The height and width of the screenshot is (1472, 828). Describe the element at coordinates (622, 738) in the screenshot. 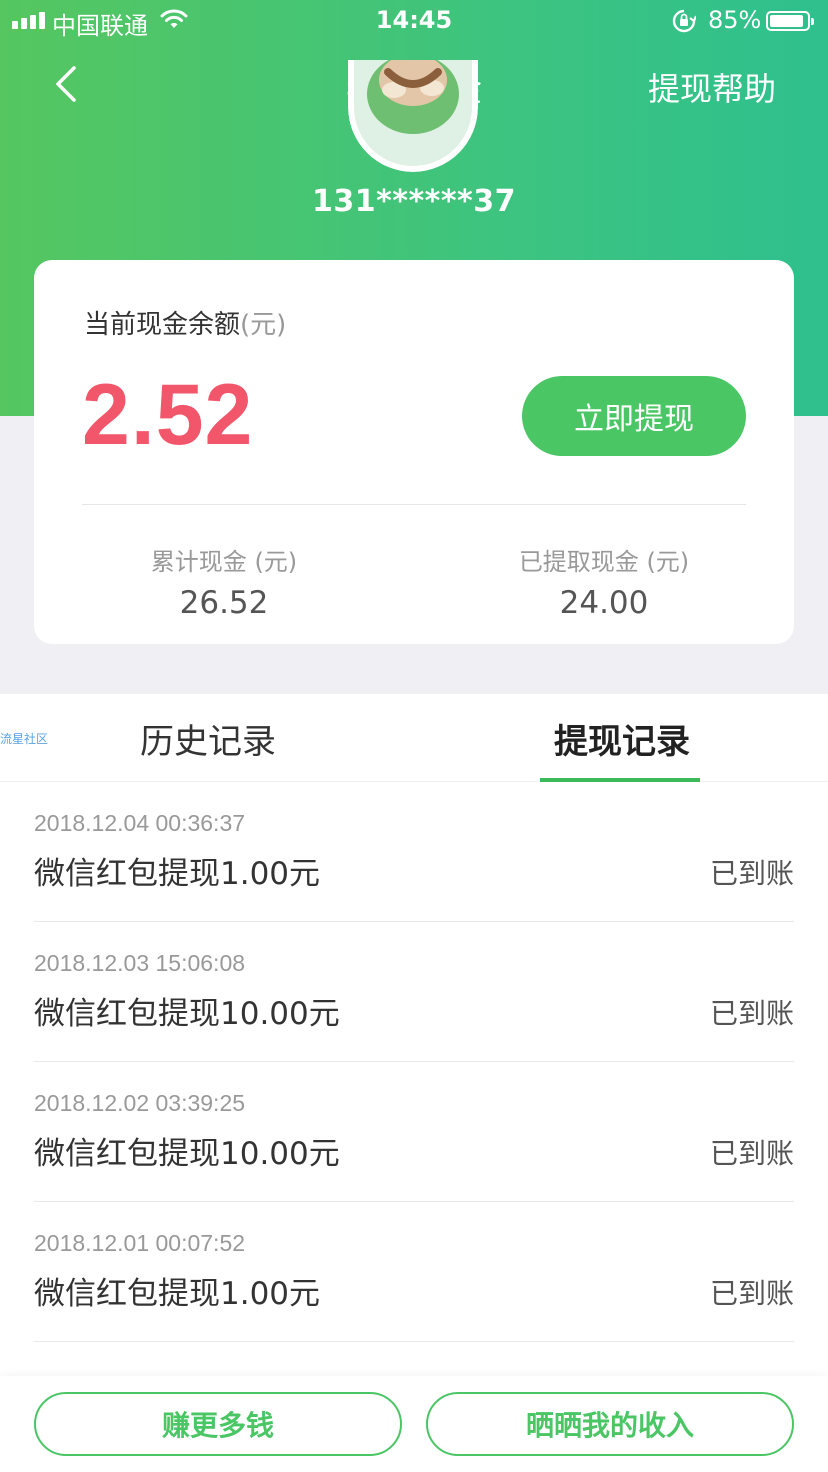

I see `tab-withdraw-records: 提现记录` at that location.